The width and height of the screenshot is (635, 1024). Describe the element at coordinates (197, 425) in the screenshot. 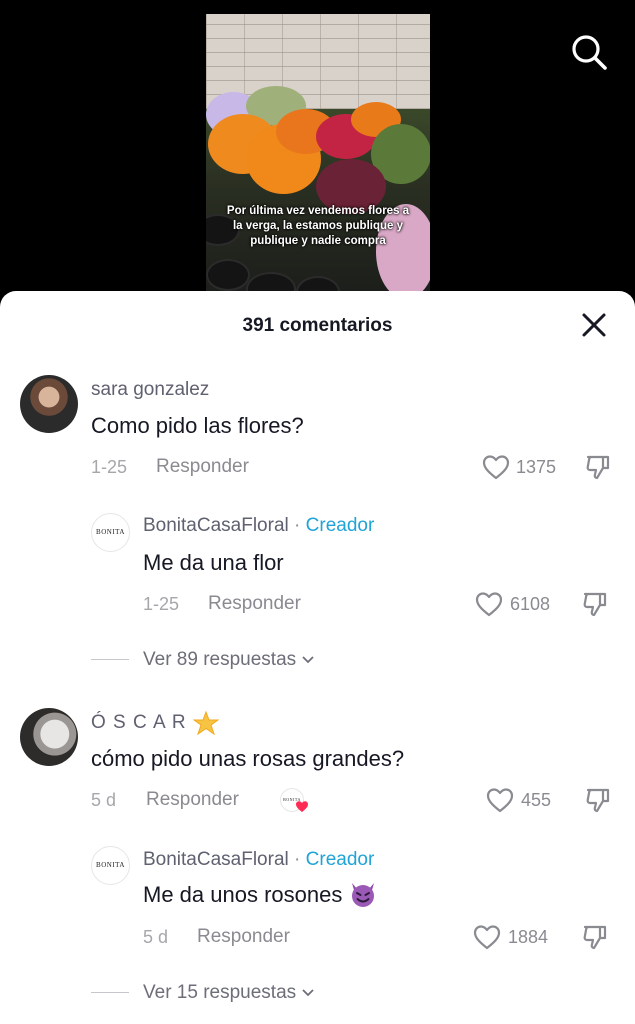

I see `comment-text: Como pido las flores?` at that location.